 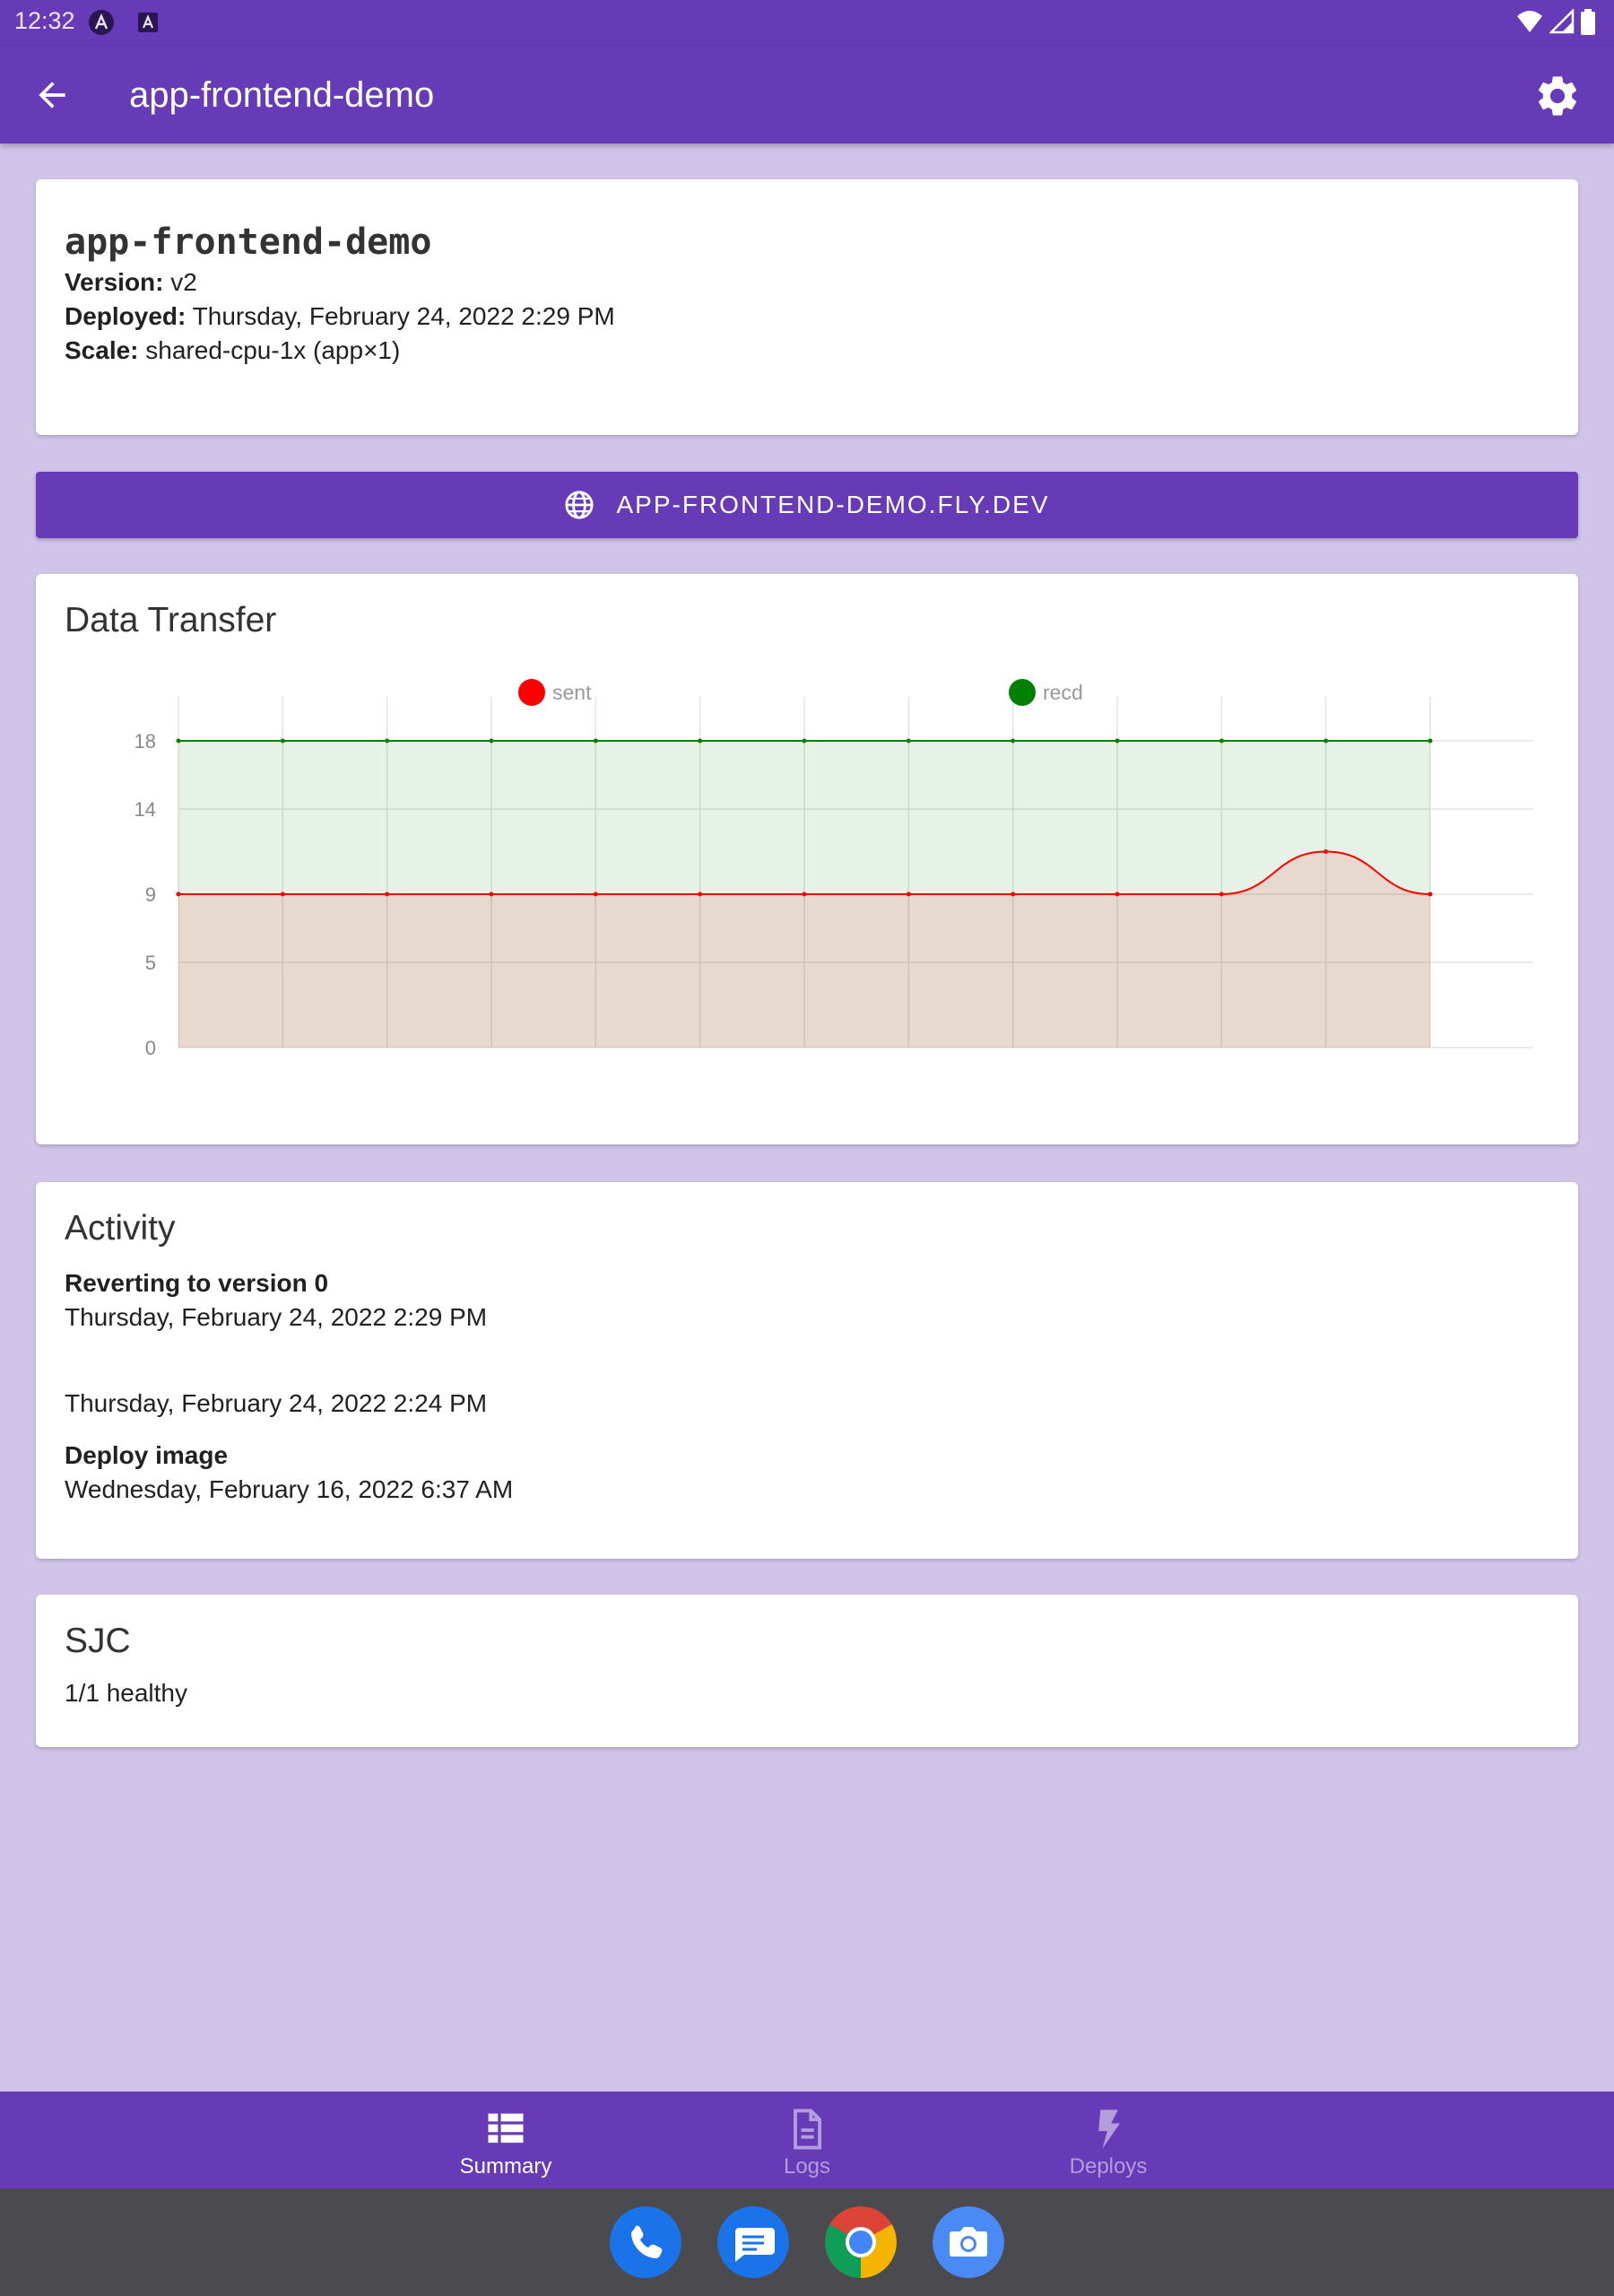 I want to click on battery-icon, so click(x=1588, y=22).